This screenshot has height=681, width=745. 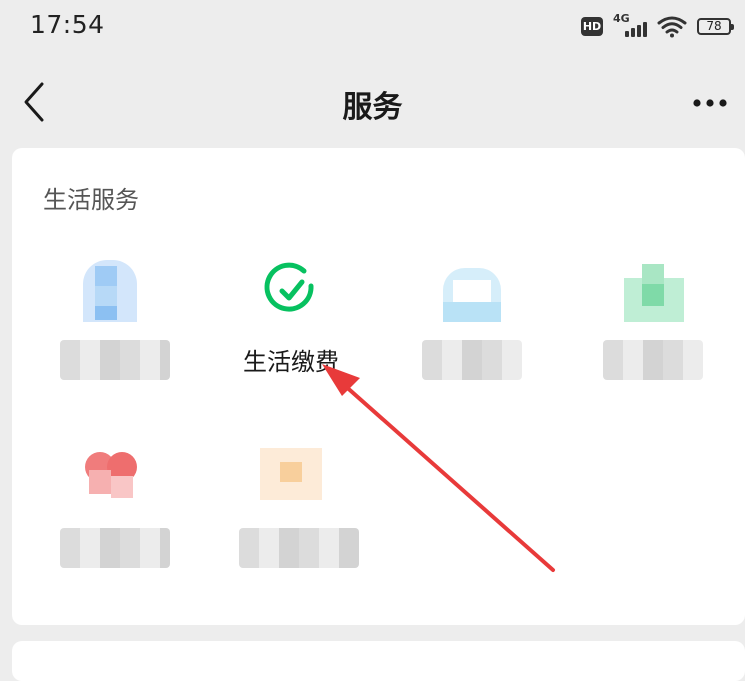 What do you see at coordinates (378, 661) in the screenshot?
I see `next-card` at bounding box center [378, 661].